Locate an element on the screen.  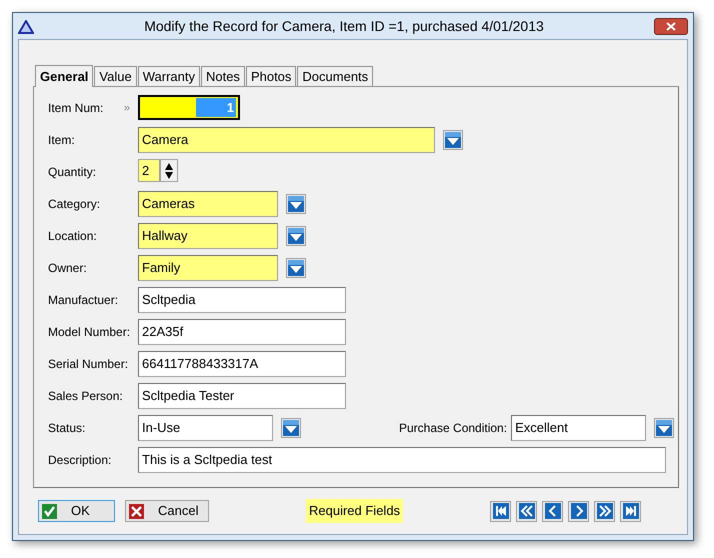
field-label: Purchase Condition: is located at coordinates (453, 428).